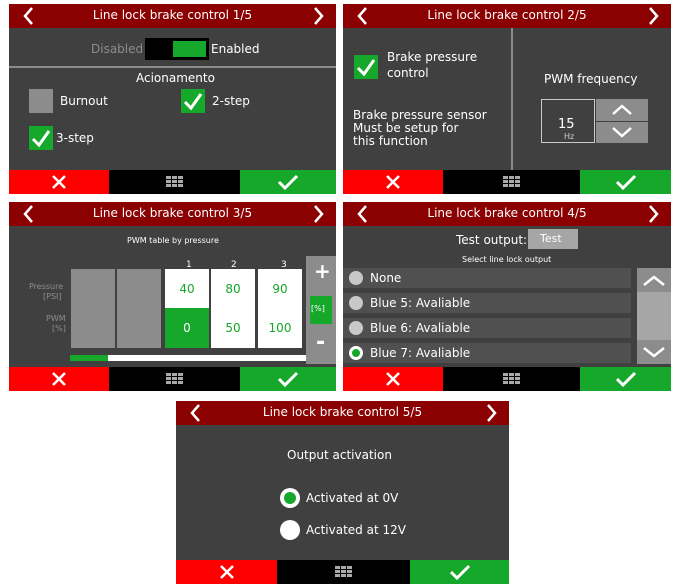 The image size is (674, 587). What do you see at coordinates (339, 455) in the screenshot?
I see `output-activation-title: Output activation` at bounding box center [339, 455].